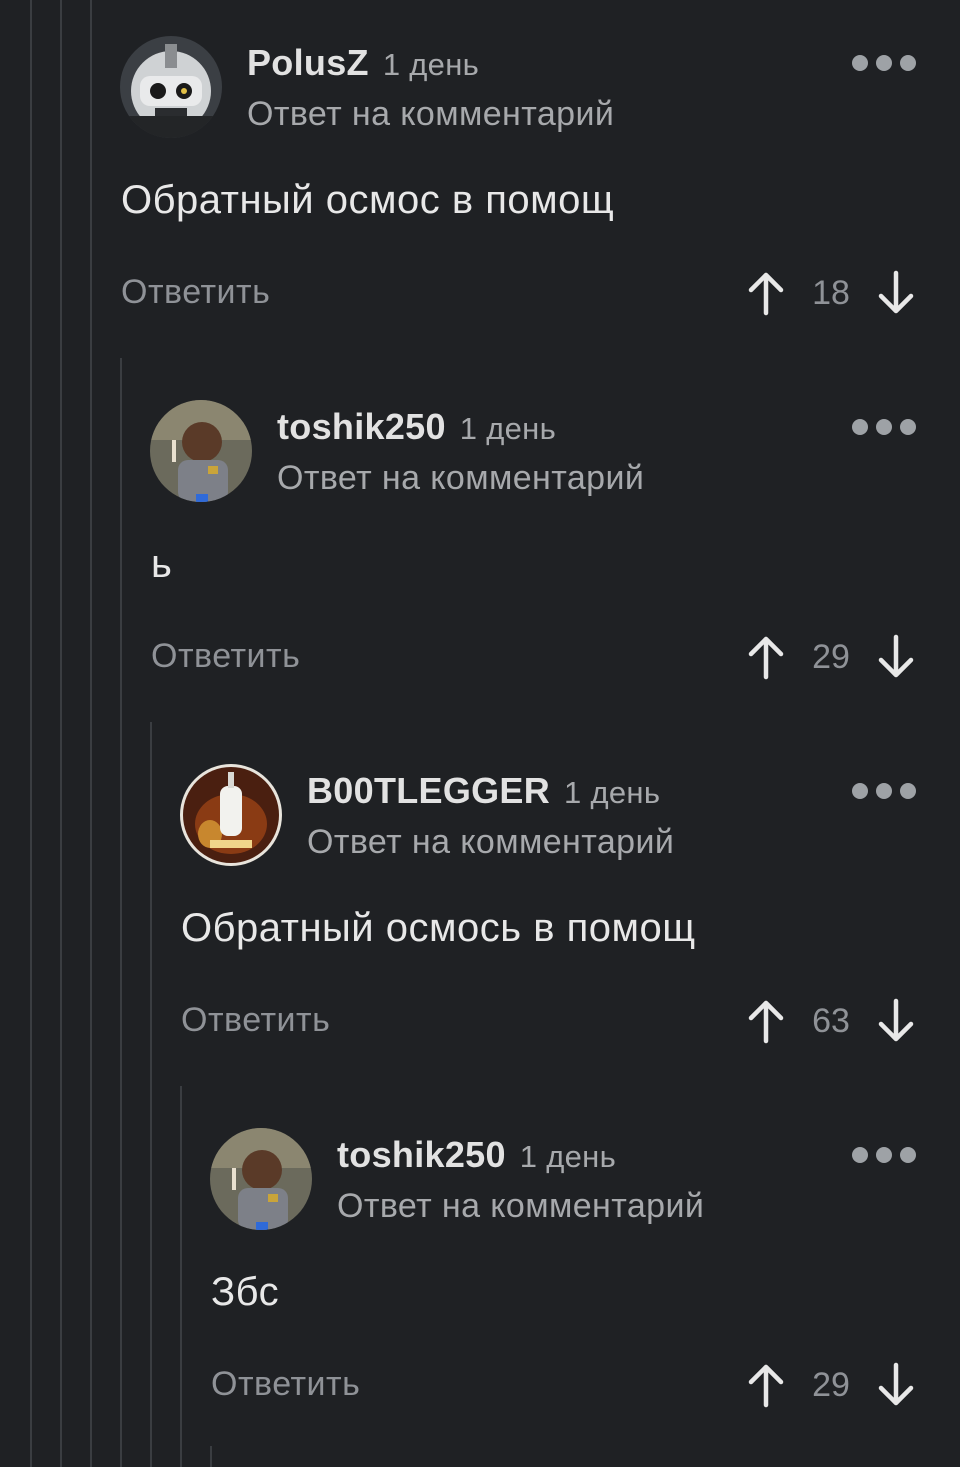 This screenshot has height=1467, width=960. I want to click on author-name-text: PolusZ, so click(308, 62).